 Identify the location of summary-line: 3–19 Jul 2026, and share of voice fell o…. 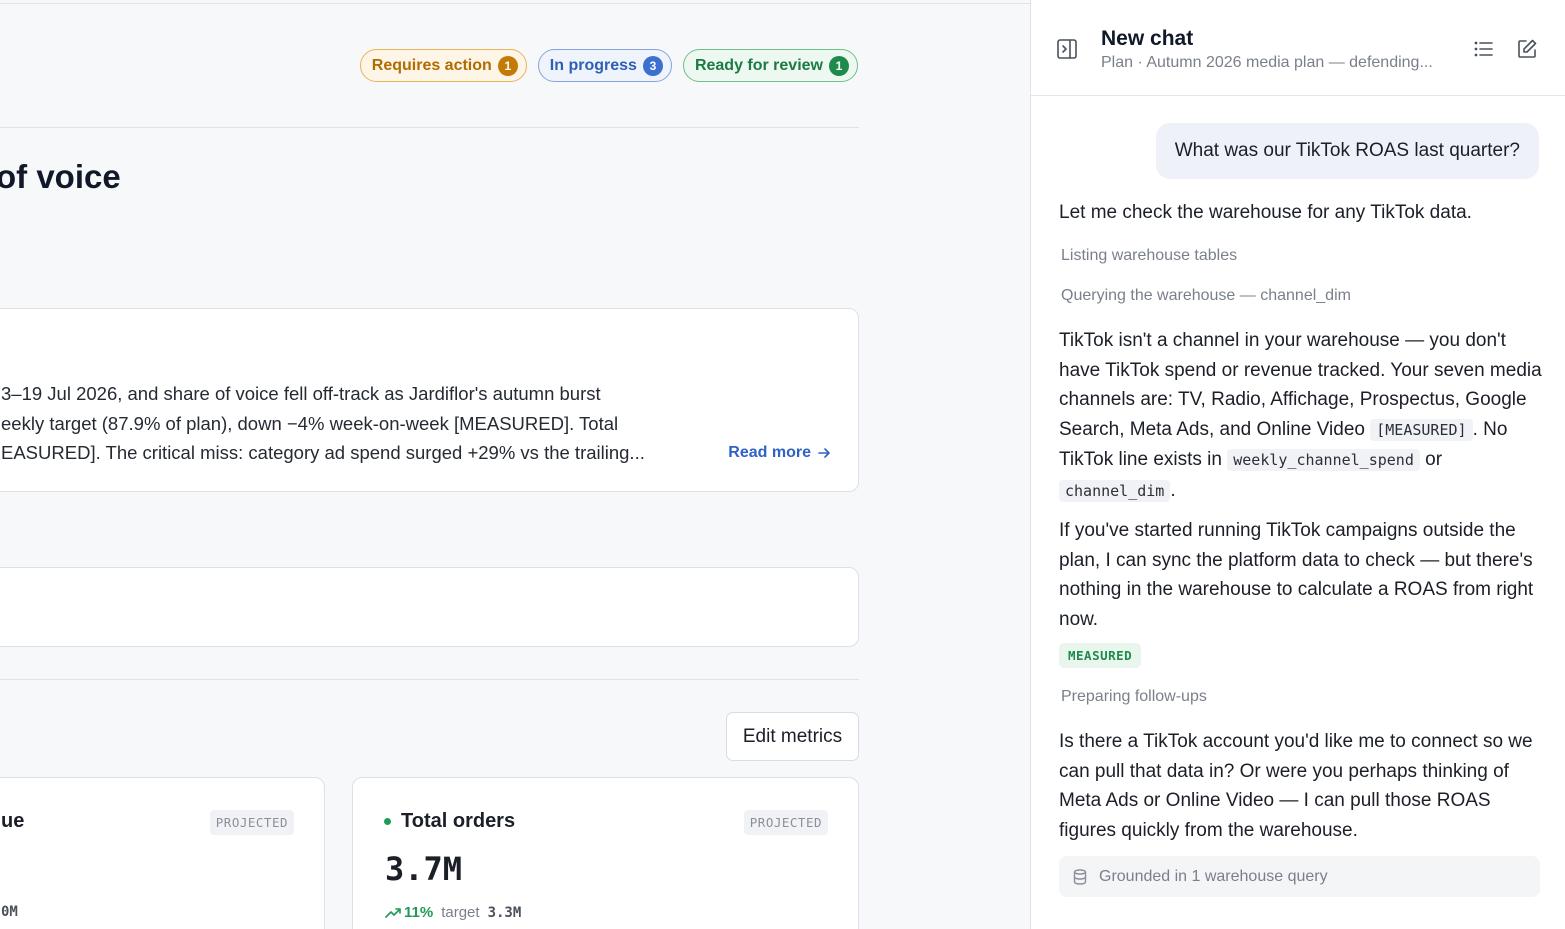
(301, 393).